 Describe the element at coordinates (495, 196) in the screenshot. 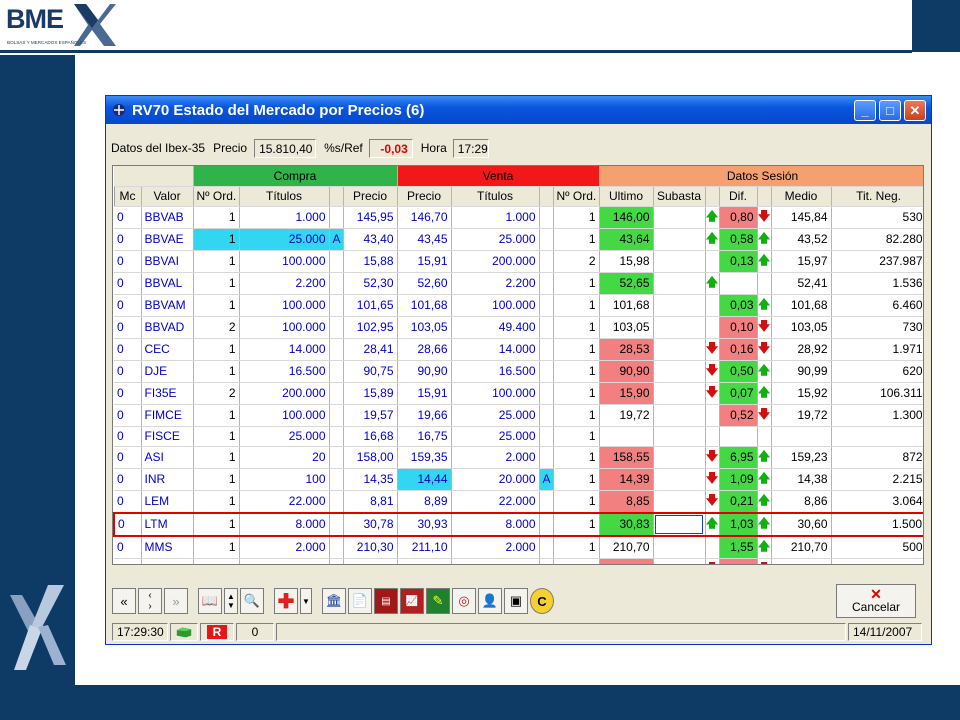

I see `col-titulos-venta: Títulos` at that location.